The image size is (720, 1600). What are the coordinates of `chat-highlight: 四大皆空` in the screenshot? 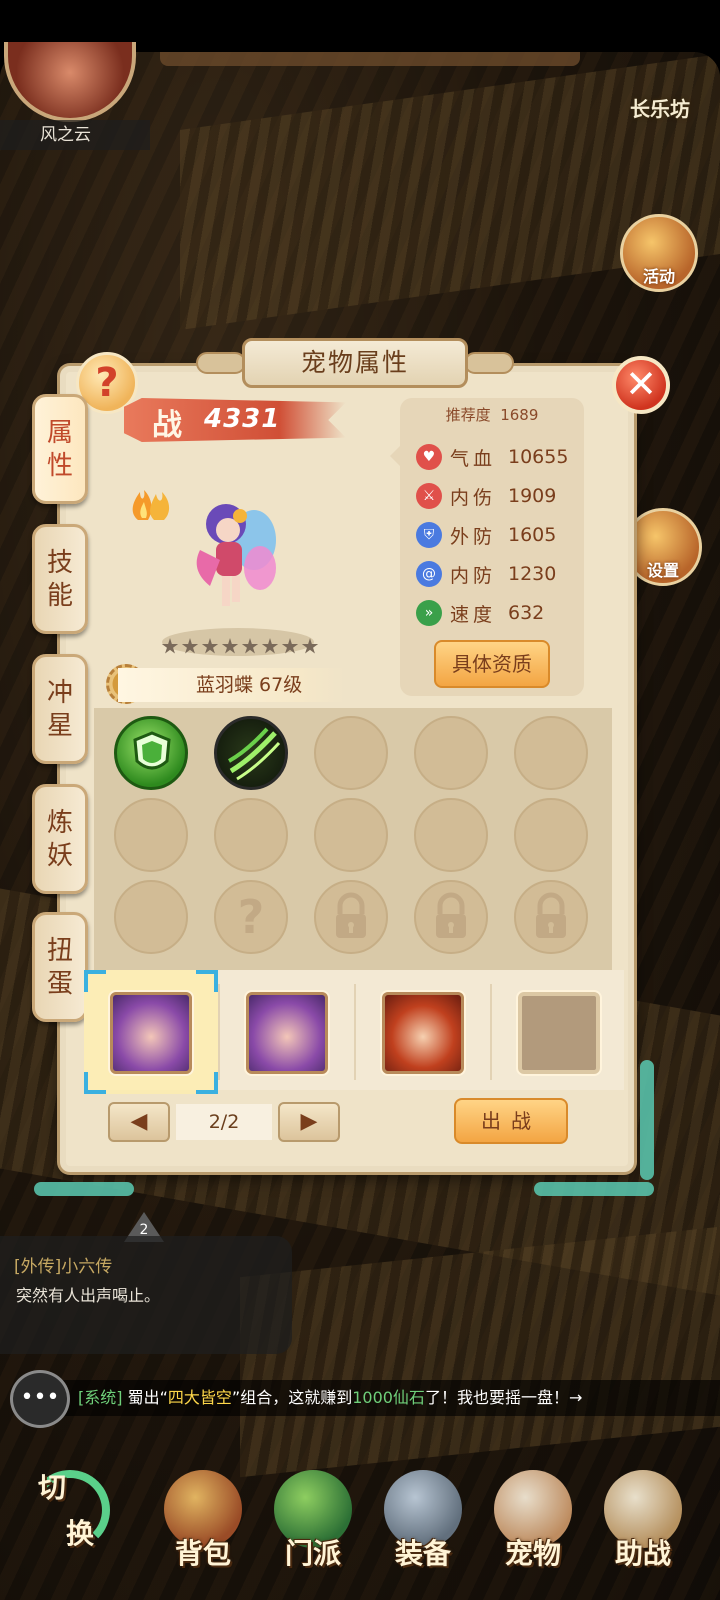 It's located at (199, 1397).